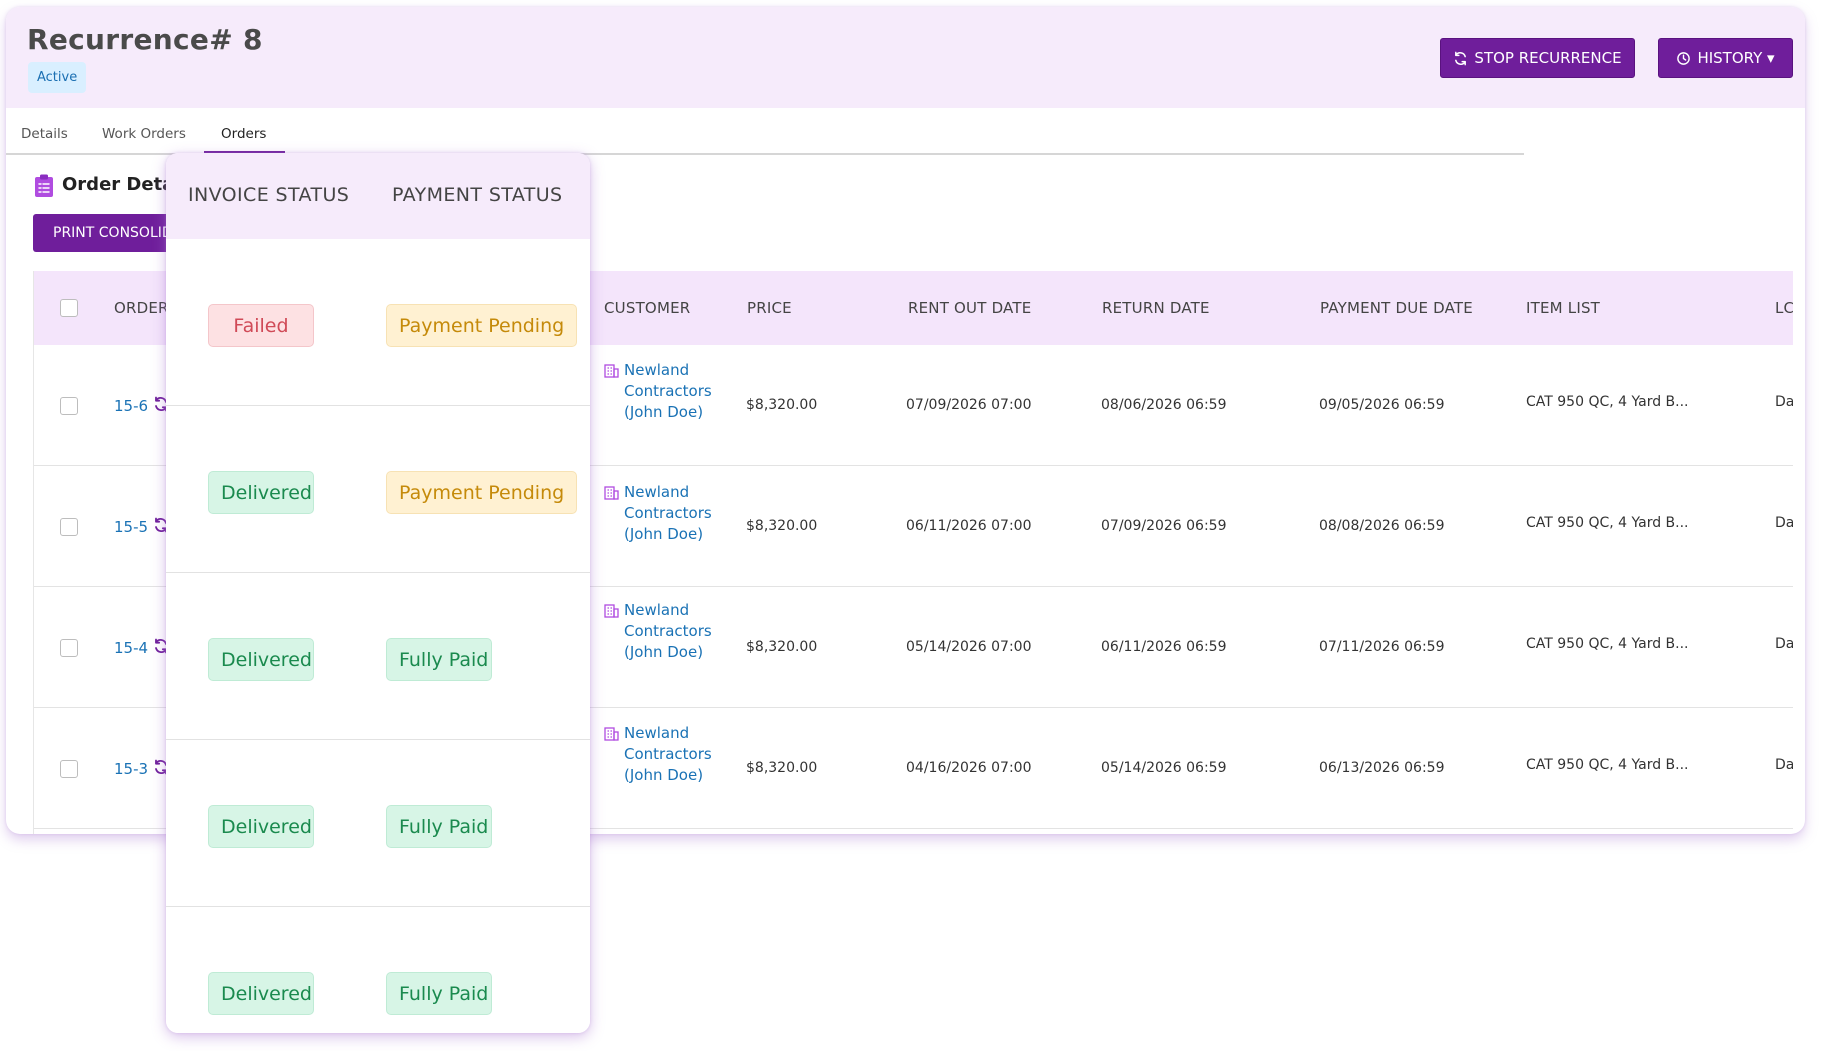 This screenshot has height=1051, width=1824. I want to click on status-badge: Active, so click(57, 77).